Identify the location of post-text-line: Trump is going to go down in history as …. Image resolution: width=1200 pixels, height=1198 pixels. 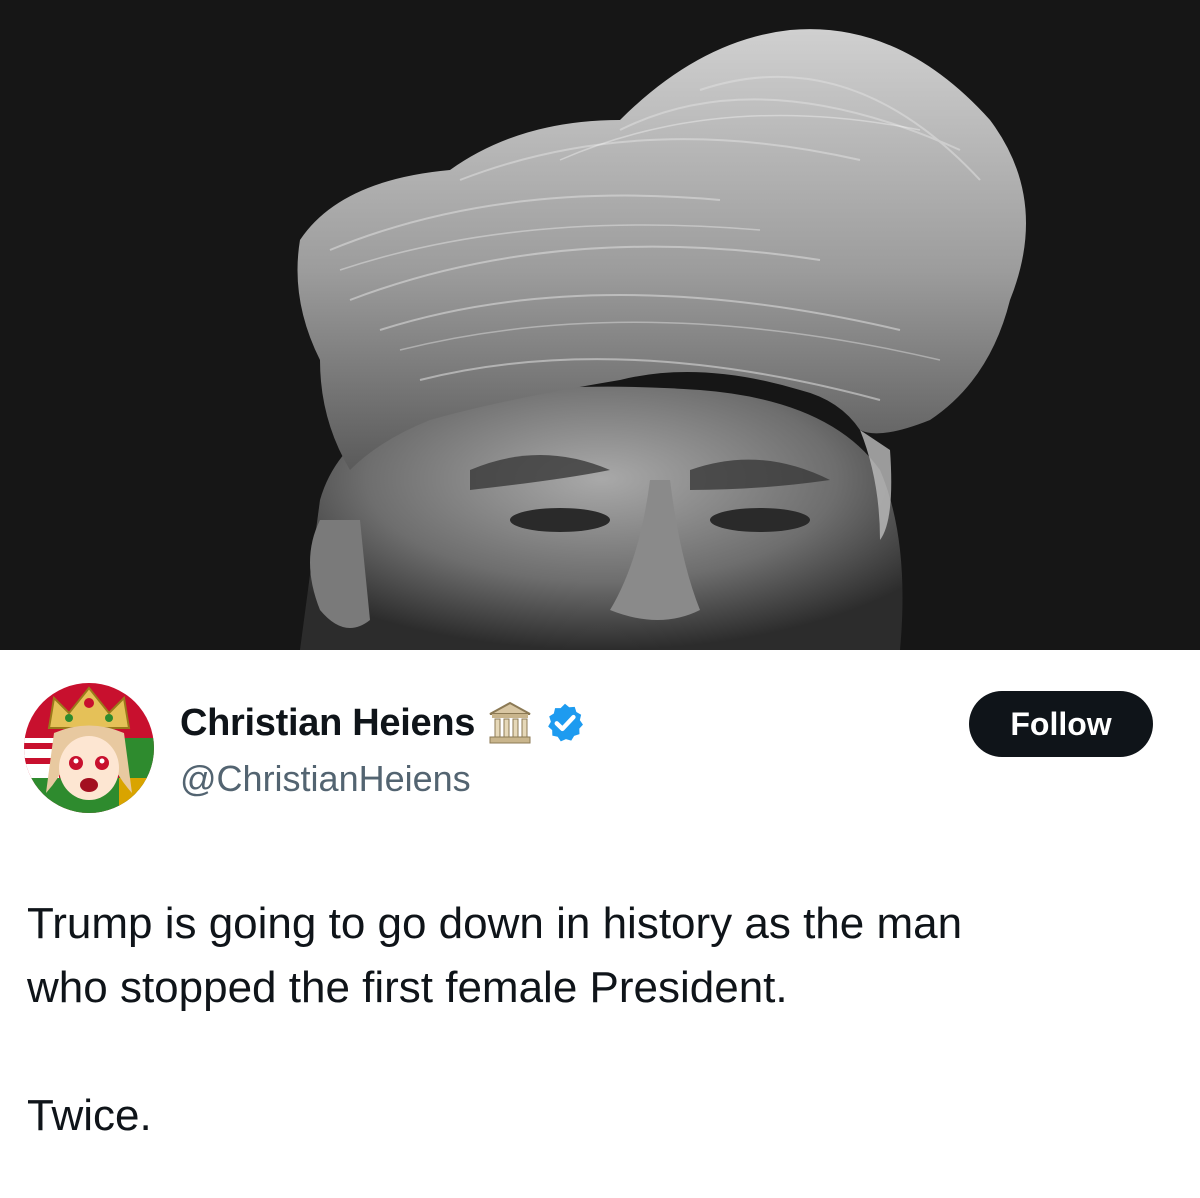
(495, 923).